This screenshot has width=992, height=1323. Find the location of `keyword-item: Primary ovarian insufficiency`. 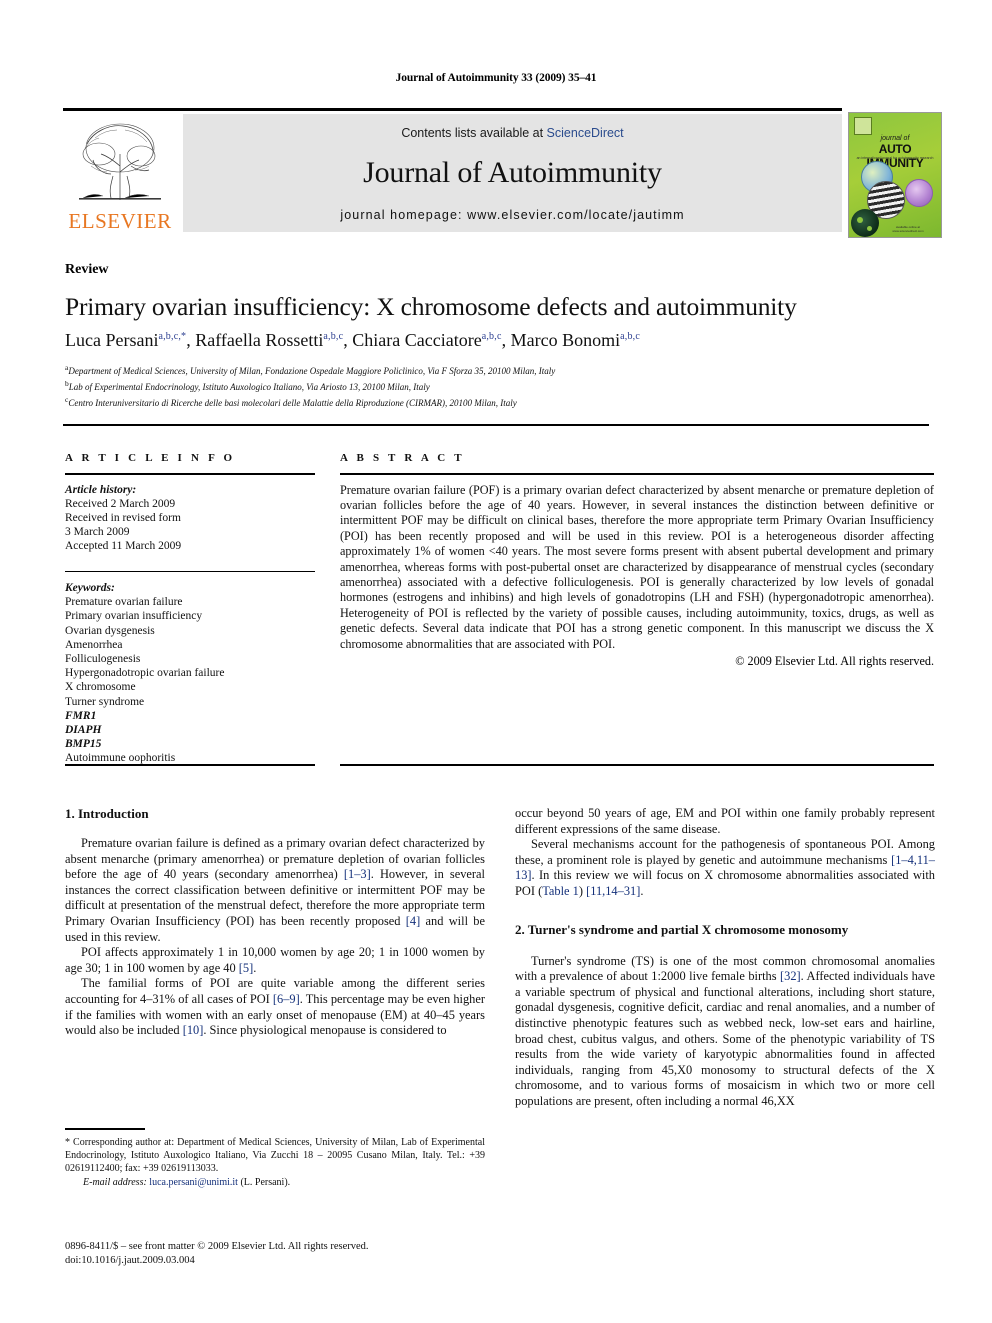

keyword-item: Primary ovarian insufficiency is located at coordinates (134, 616).